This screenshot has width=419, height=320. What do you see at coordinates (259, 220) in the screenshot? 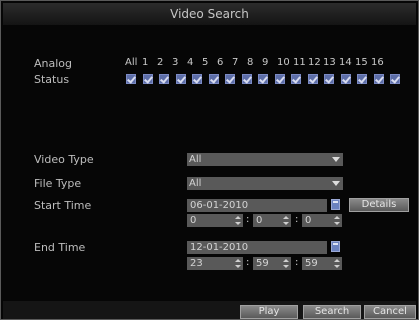
I see `start-minute-value: 0` at bounding box center [259, 220].